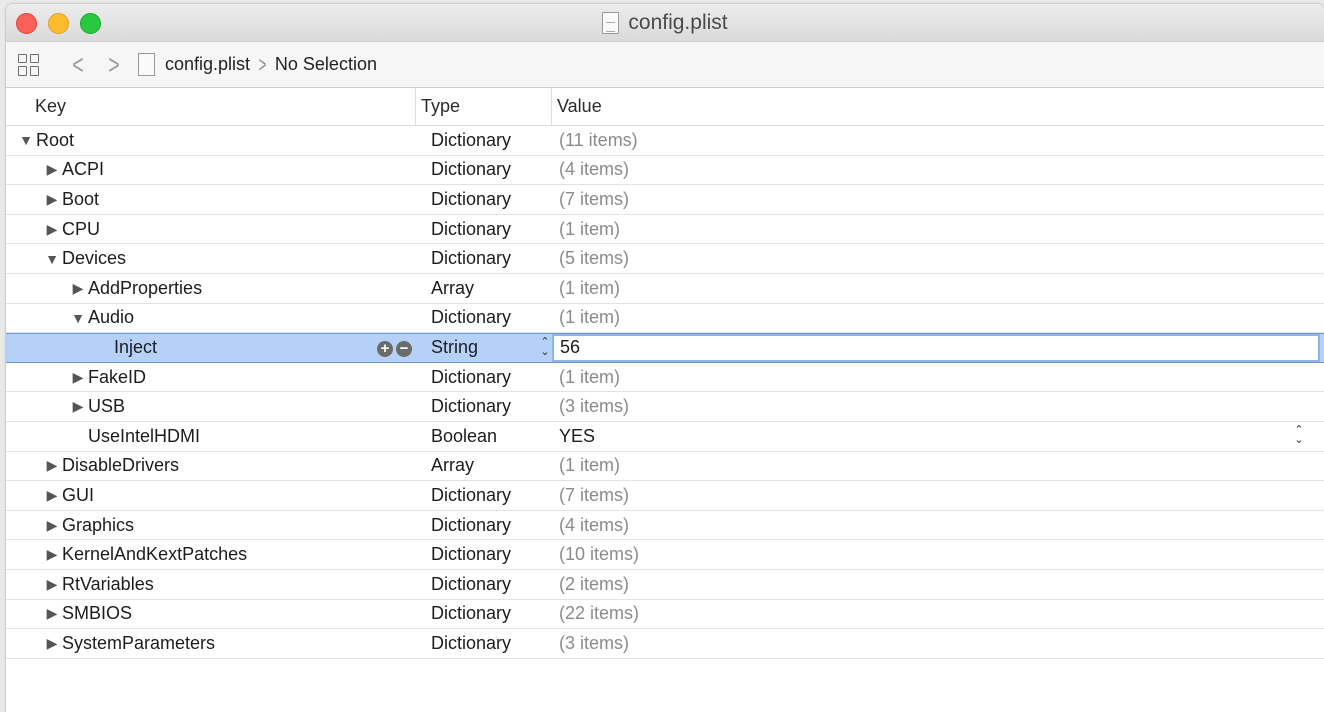 The height and width of the screenshot is (712, 1324). Describe the element at coordinates (211, 643) in the screenshot. I see `key-cell: ▶ SystemParameters` at that location.